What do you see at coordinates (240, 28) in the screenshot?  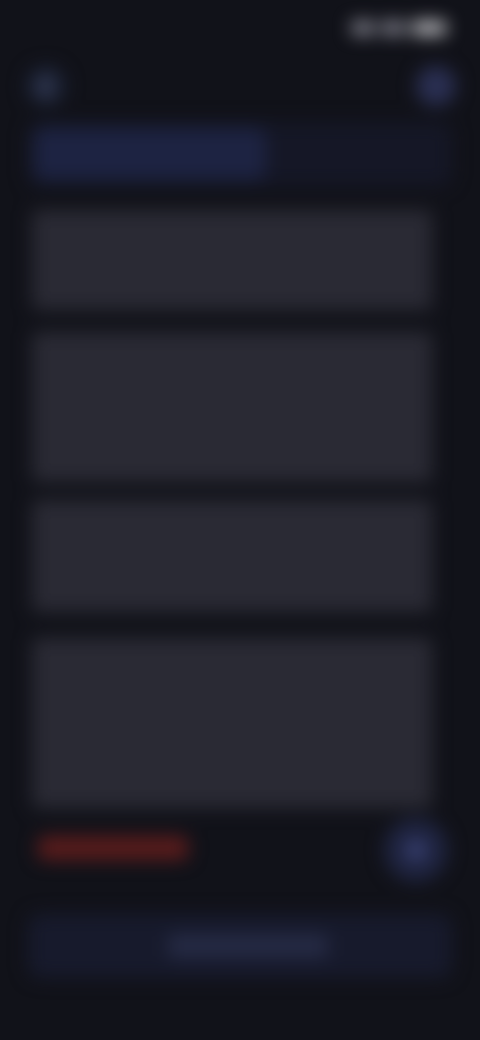 I see `status-bar` at bounding box center [240, 28].